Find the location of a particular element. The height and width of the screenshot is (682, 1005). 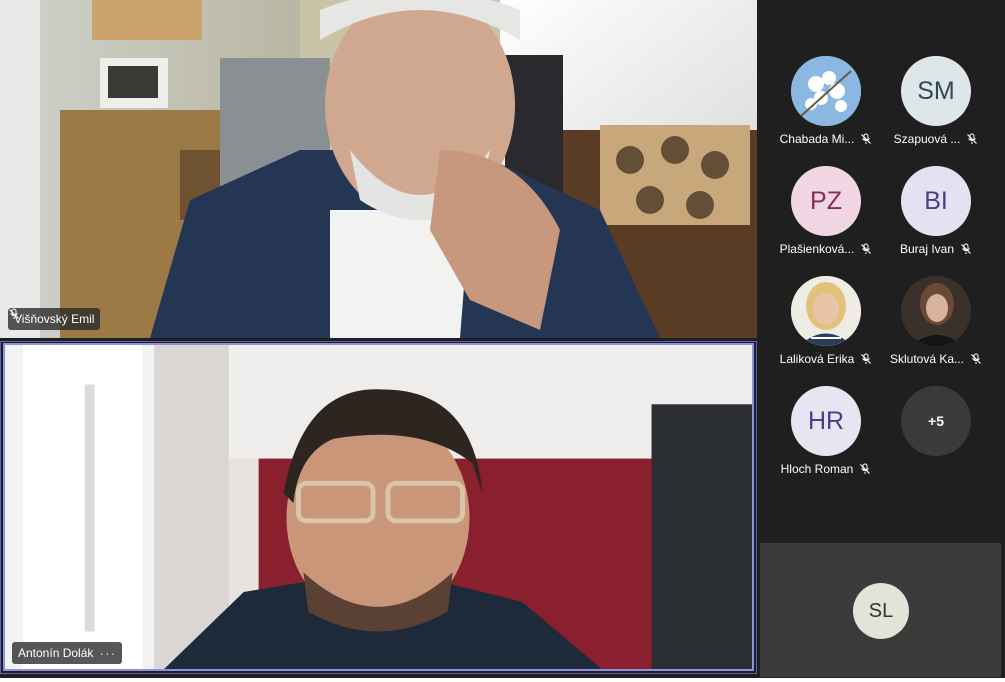

overflow-count: +5 is located at coordinates (936, 421).